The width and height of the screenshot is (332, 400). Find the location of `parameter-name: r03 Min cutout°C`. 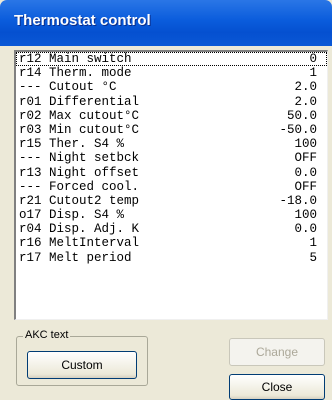

parameter-name: r03 Min cutout°C is located at coordinates (79, 129).